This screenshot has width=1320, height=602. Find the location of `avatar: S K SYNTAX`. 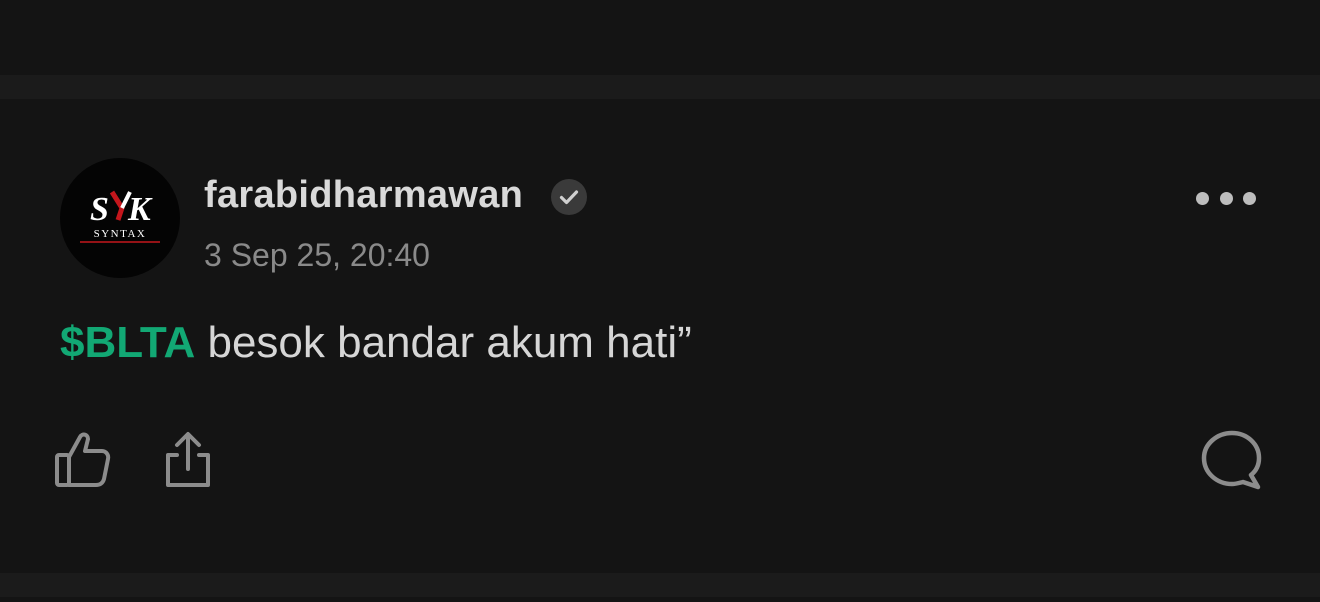

avatar: S K SYNTAX is located at coordinates (120, 218).